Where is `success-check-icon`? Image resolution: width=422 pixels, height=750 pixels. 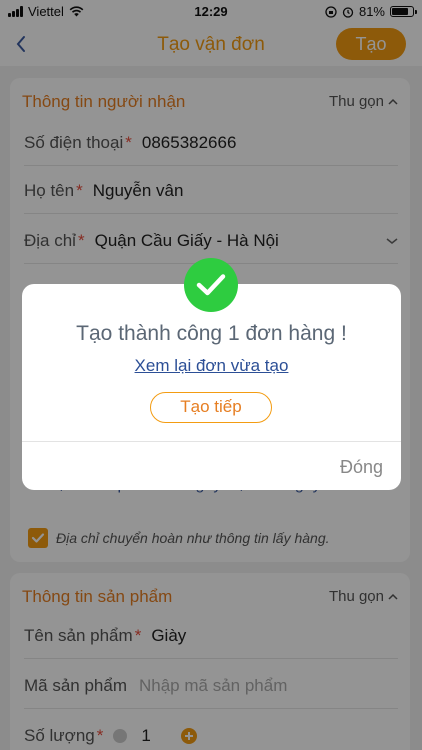
success-check-icon is located at coordinates (211, 285).